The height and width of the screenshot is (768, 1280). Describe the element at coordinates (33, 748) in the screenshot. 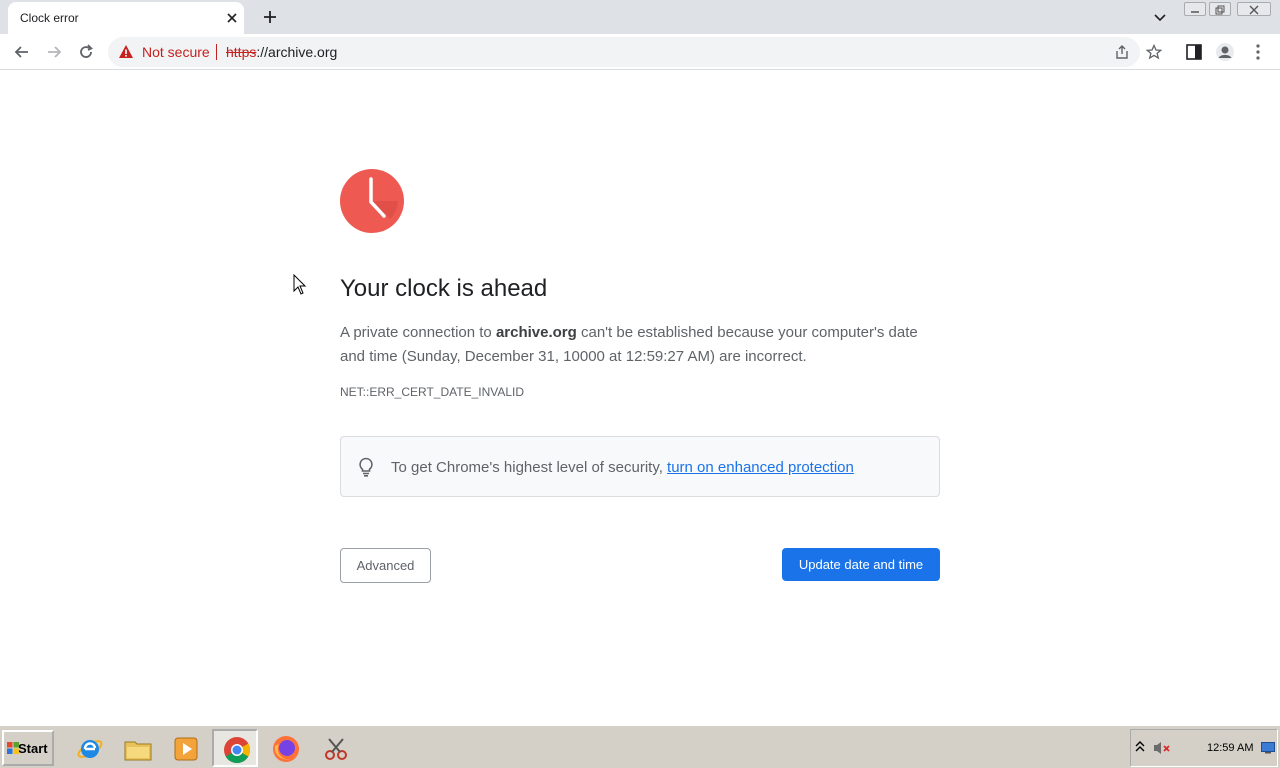

I see `start-label: Start` at that location.